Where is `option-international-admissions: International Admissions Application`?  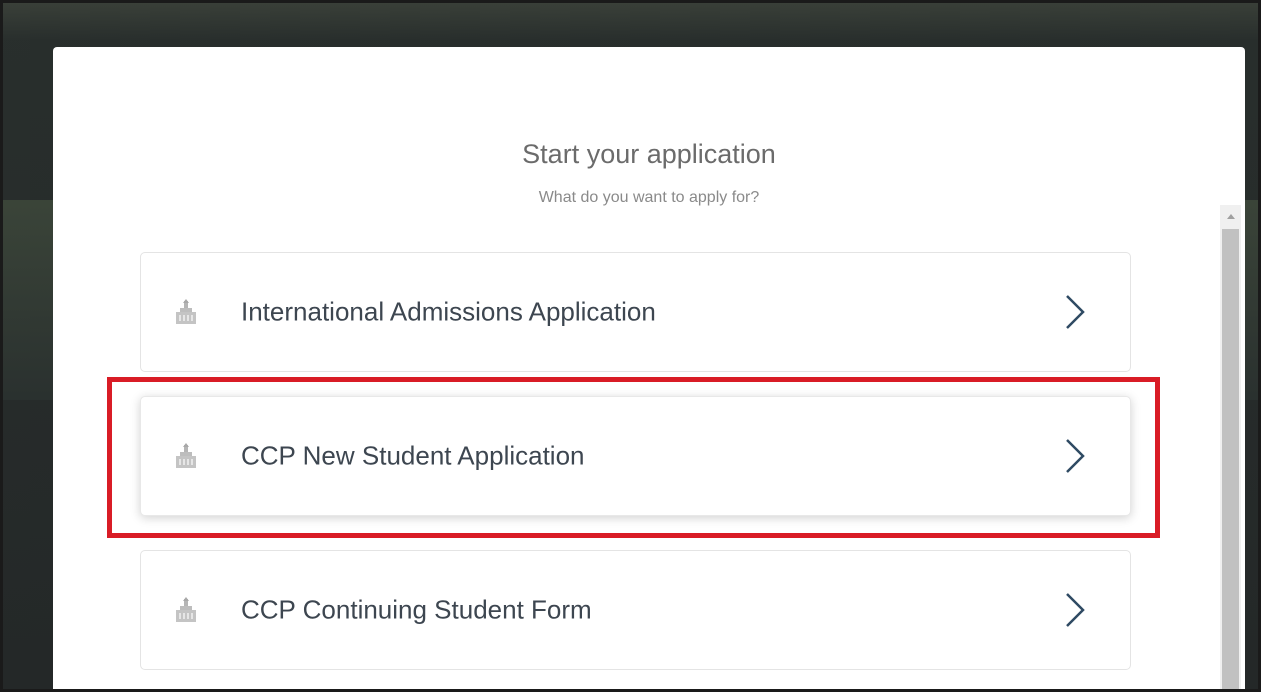
option-international-admissions: International Admissions Application is located at coordinates (635, 312).